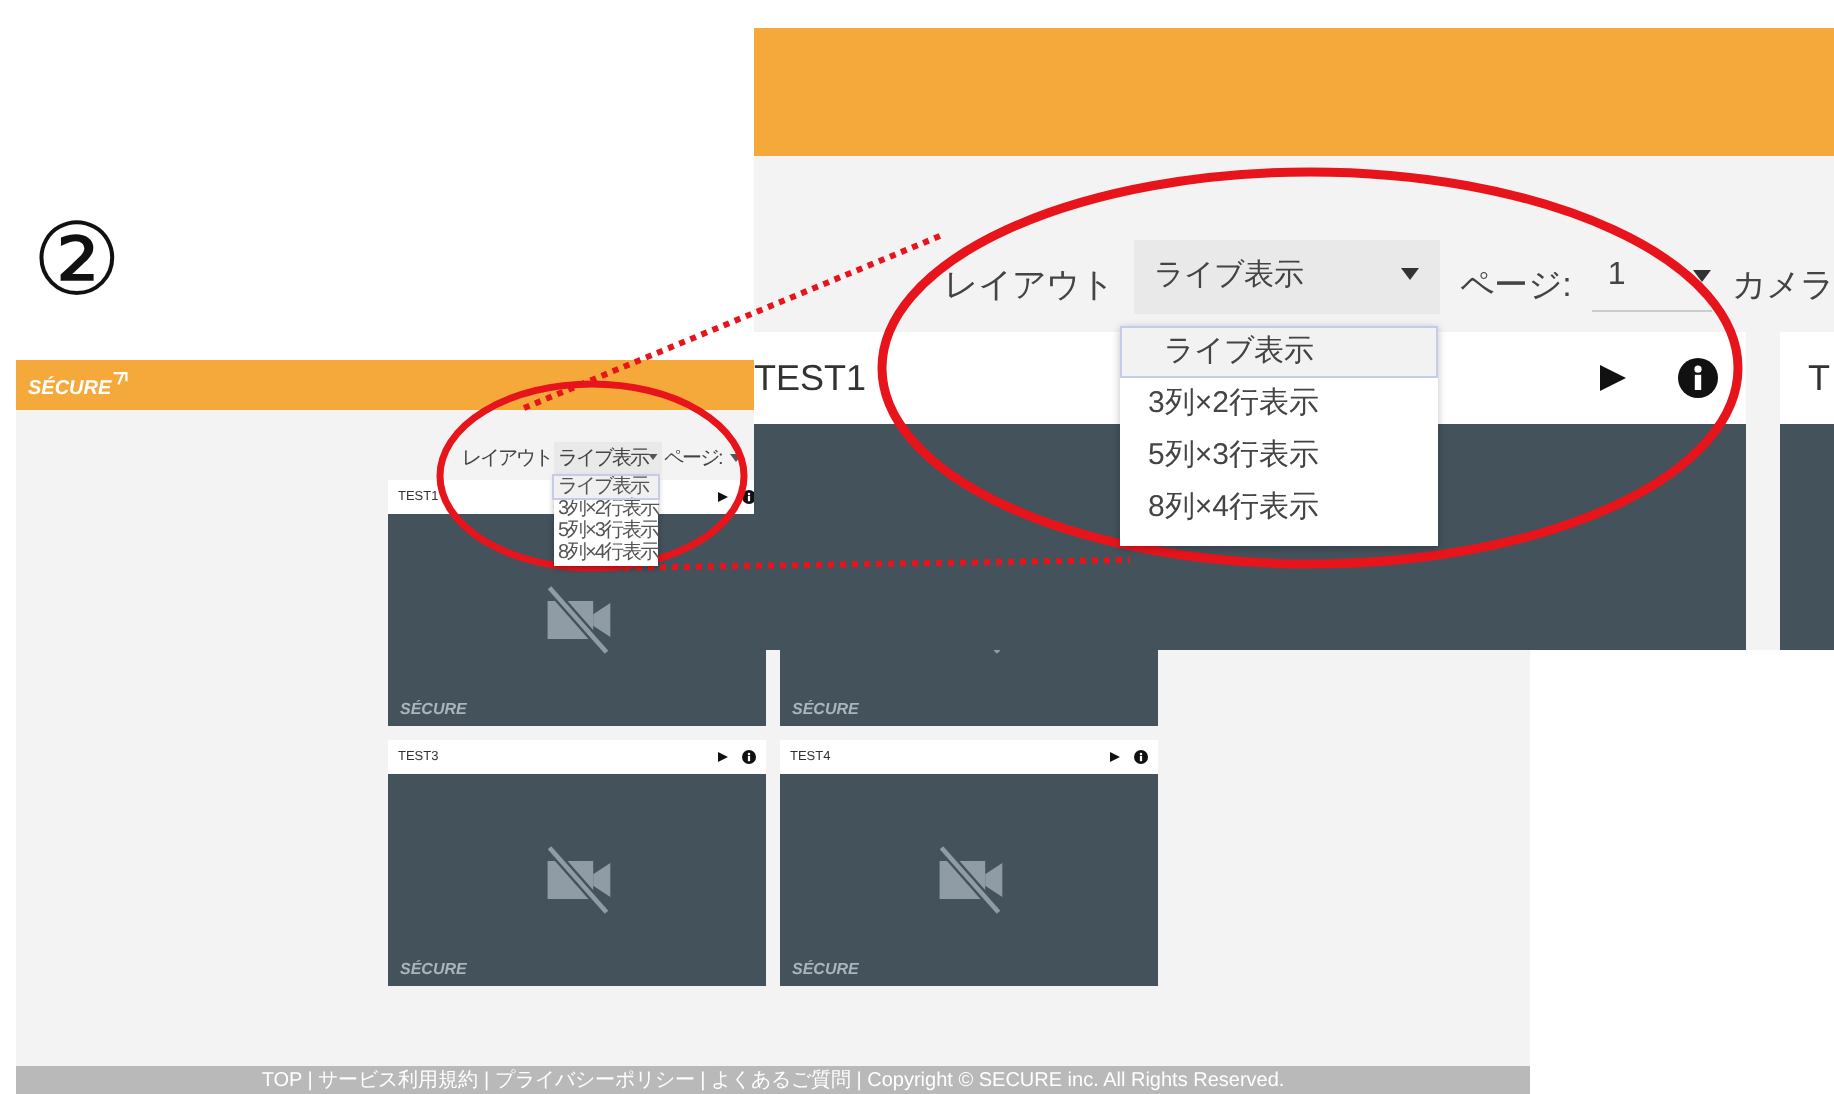 This screenshot has width=1834, height=1094. I want to click on camera-title: TEST1, so click(810, 378).